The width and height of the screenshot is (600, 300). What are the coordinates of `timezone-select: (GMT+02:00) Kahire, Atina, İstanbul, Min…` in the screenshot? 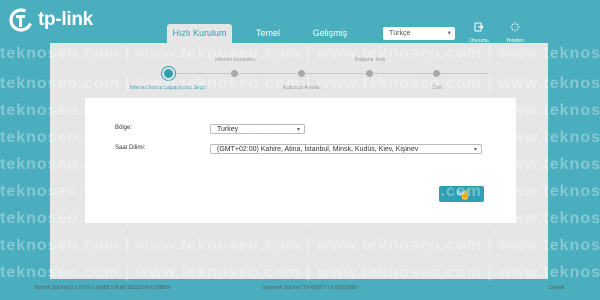 It's located at (346, 149).